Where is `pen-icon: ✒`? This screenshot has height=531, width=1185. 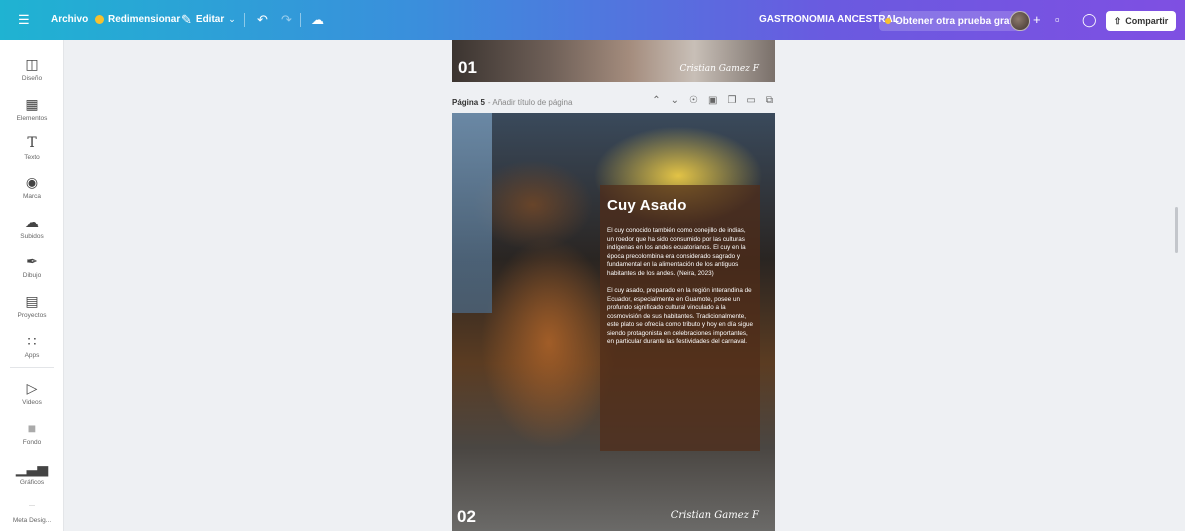
pen-icon: ✒ is located at coordinates (32, 261).